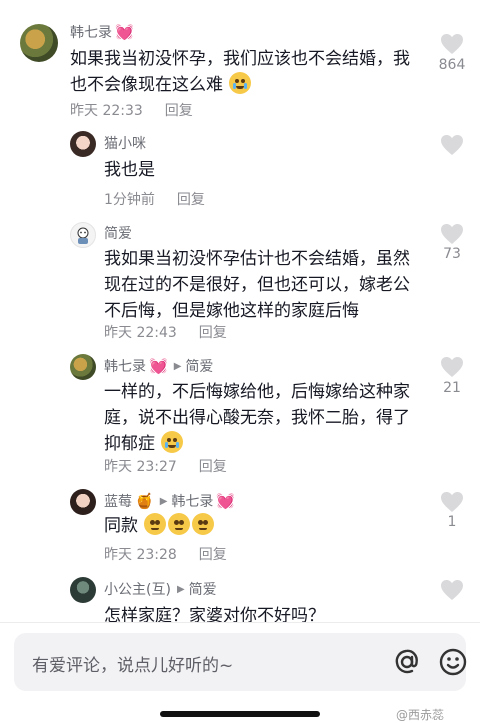 Image resolution: width=480 pixels, height=723 pixels. I want to click on timestamp: 昨天 22:43, so click(140, 333).